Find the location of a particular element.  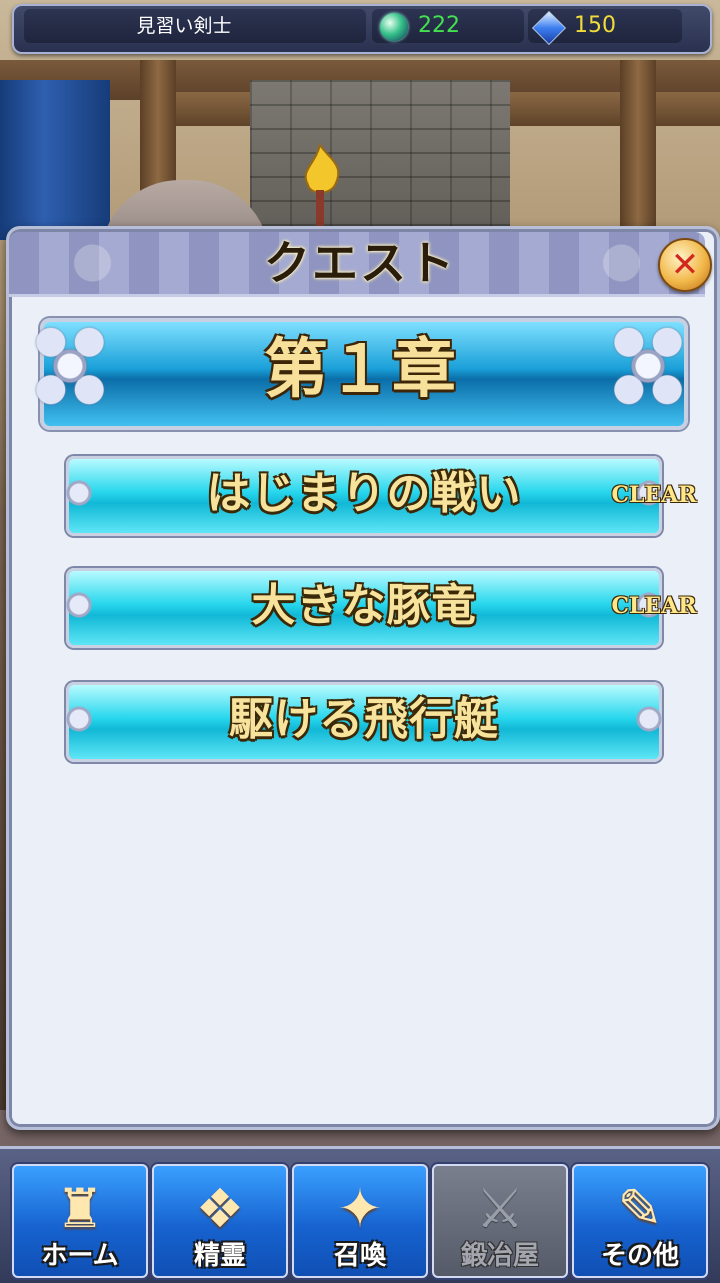

stone-chimney is located at coordinates (380, 165).